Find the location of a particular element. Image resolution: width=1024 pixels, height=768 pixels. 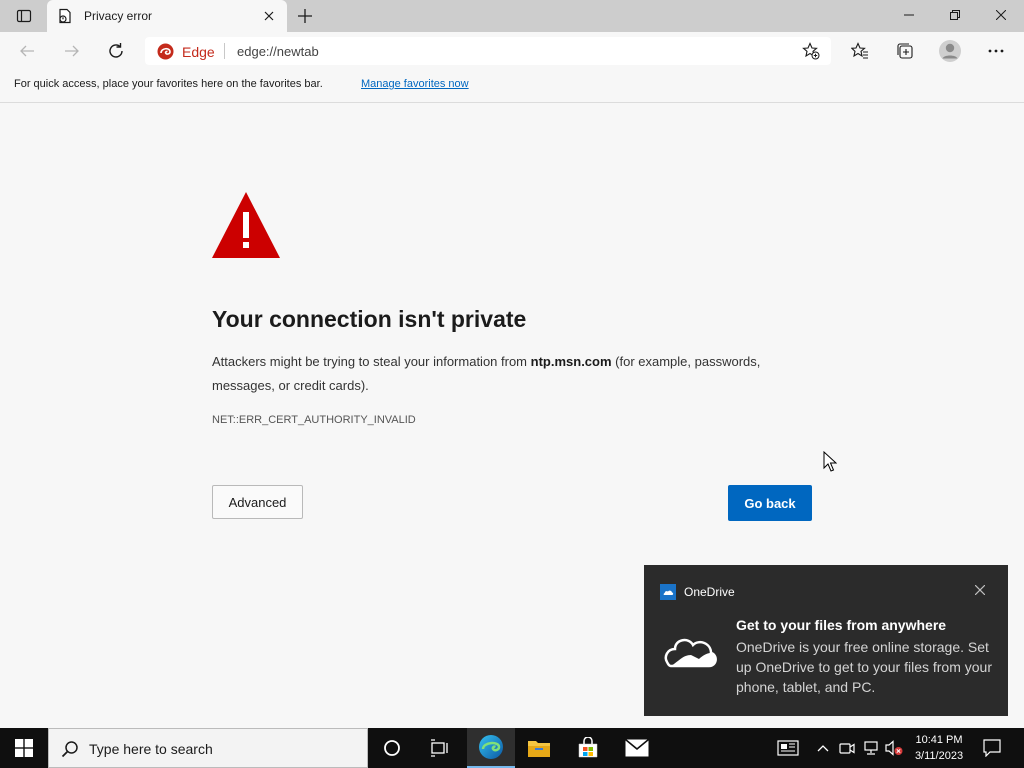

warning-triangle-icon is located at coordinates (246, 225).